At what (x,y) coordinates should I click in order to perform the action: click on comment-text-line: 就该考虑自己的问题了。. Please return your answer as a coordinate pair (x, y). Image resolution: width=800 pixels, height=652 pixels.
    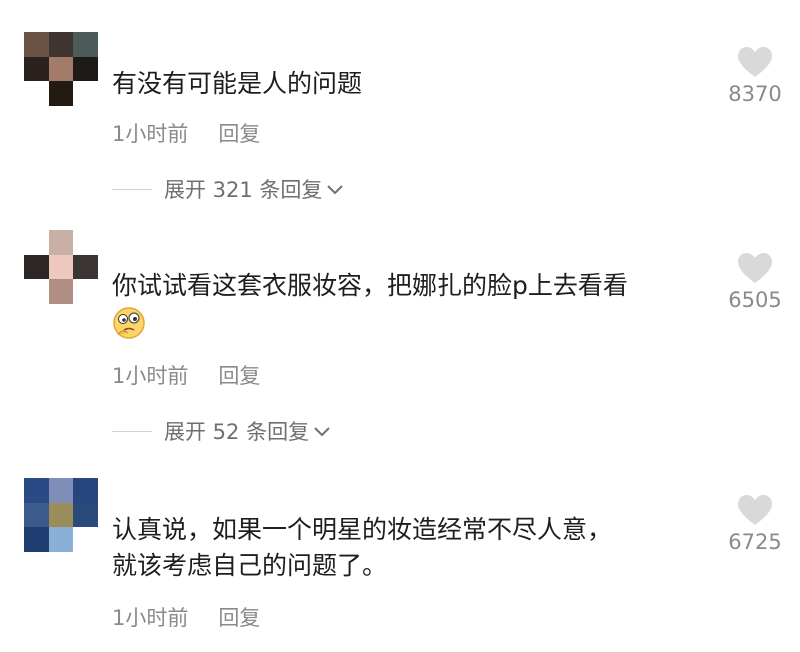
    Looking at the image, I should click on (250, 565).